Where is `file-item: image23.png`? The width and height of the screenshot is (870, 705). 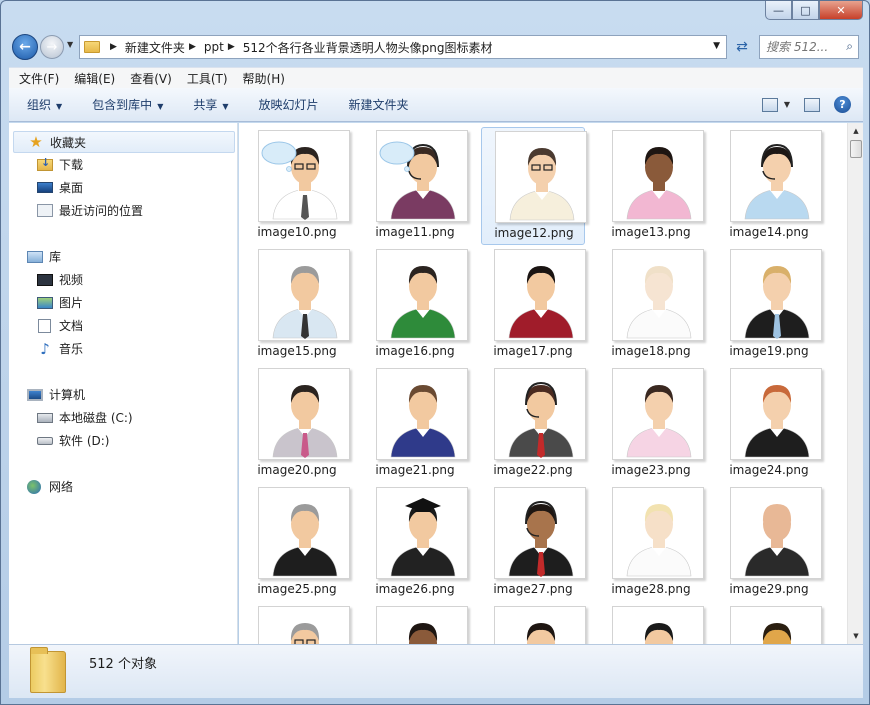 file-item: image23.png is located at coordinates (651, 424).